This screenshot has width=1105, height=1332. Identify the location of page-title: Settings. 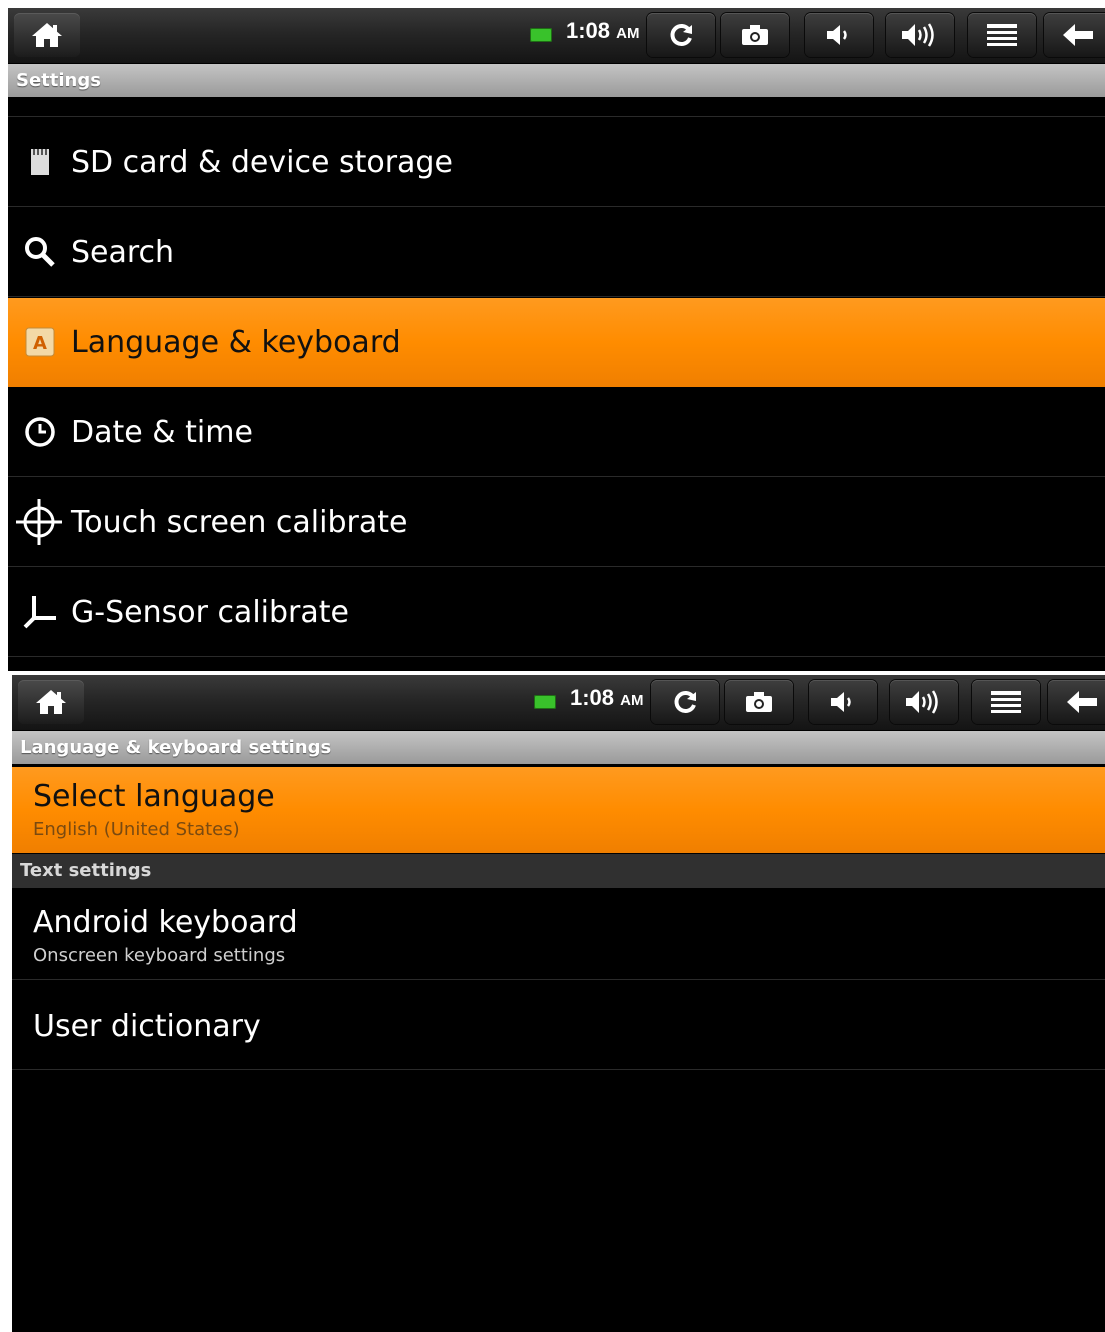
(556, 80).